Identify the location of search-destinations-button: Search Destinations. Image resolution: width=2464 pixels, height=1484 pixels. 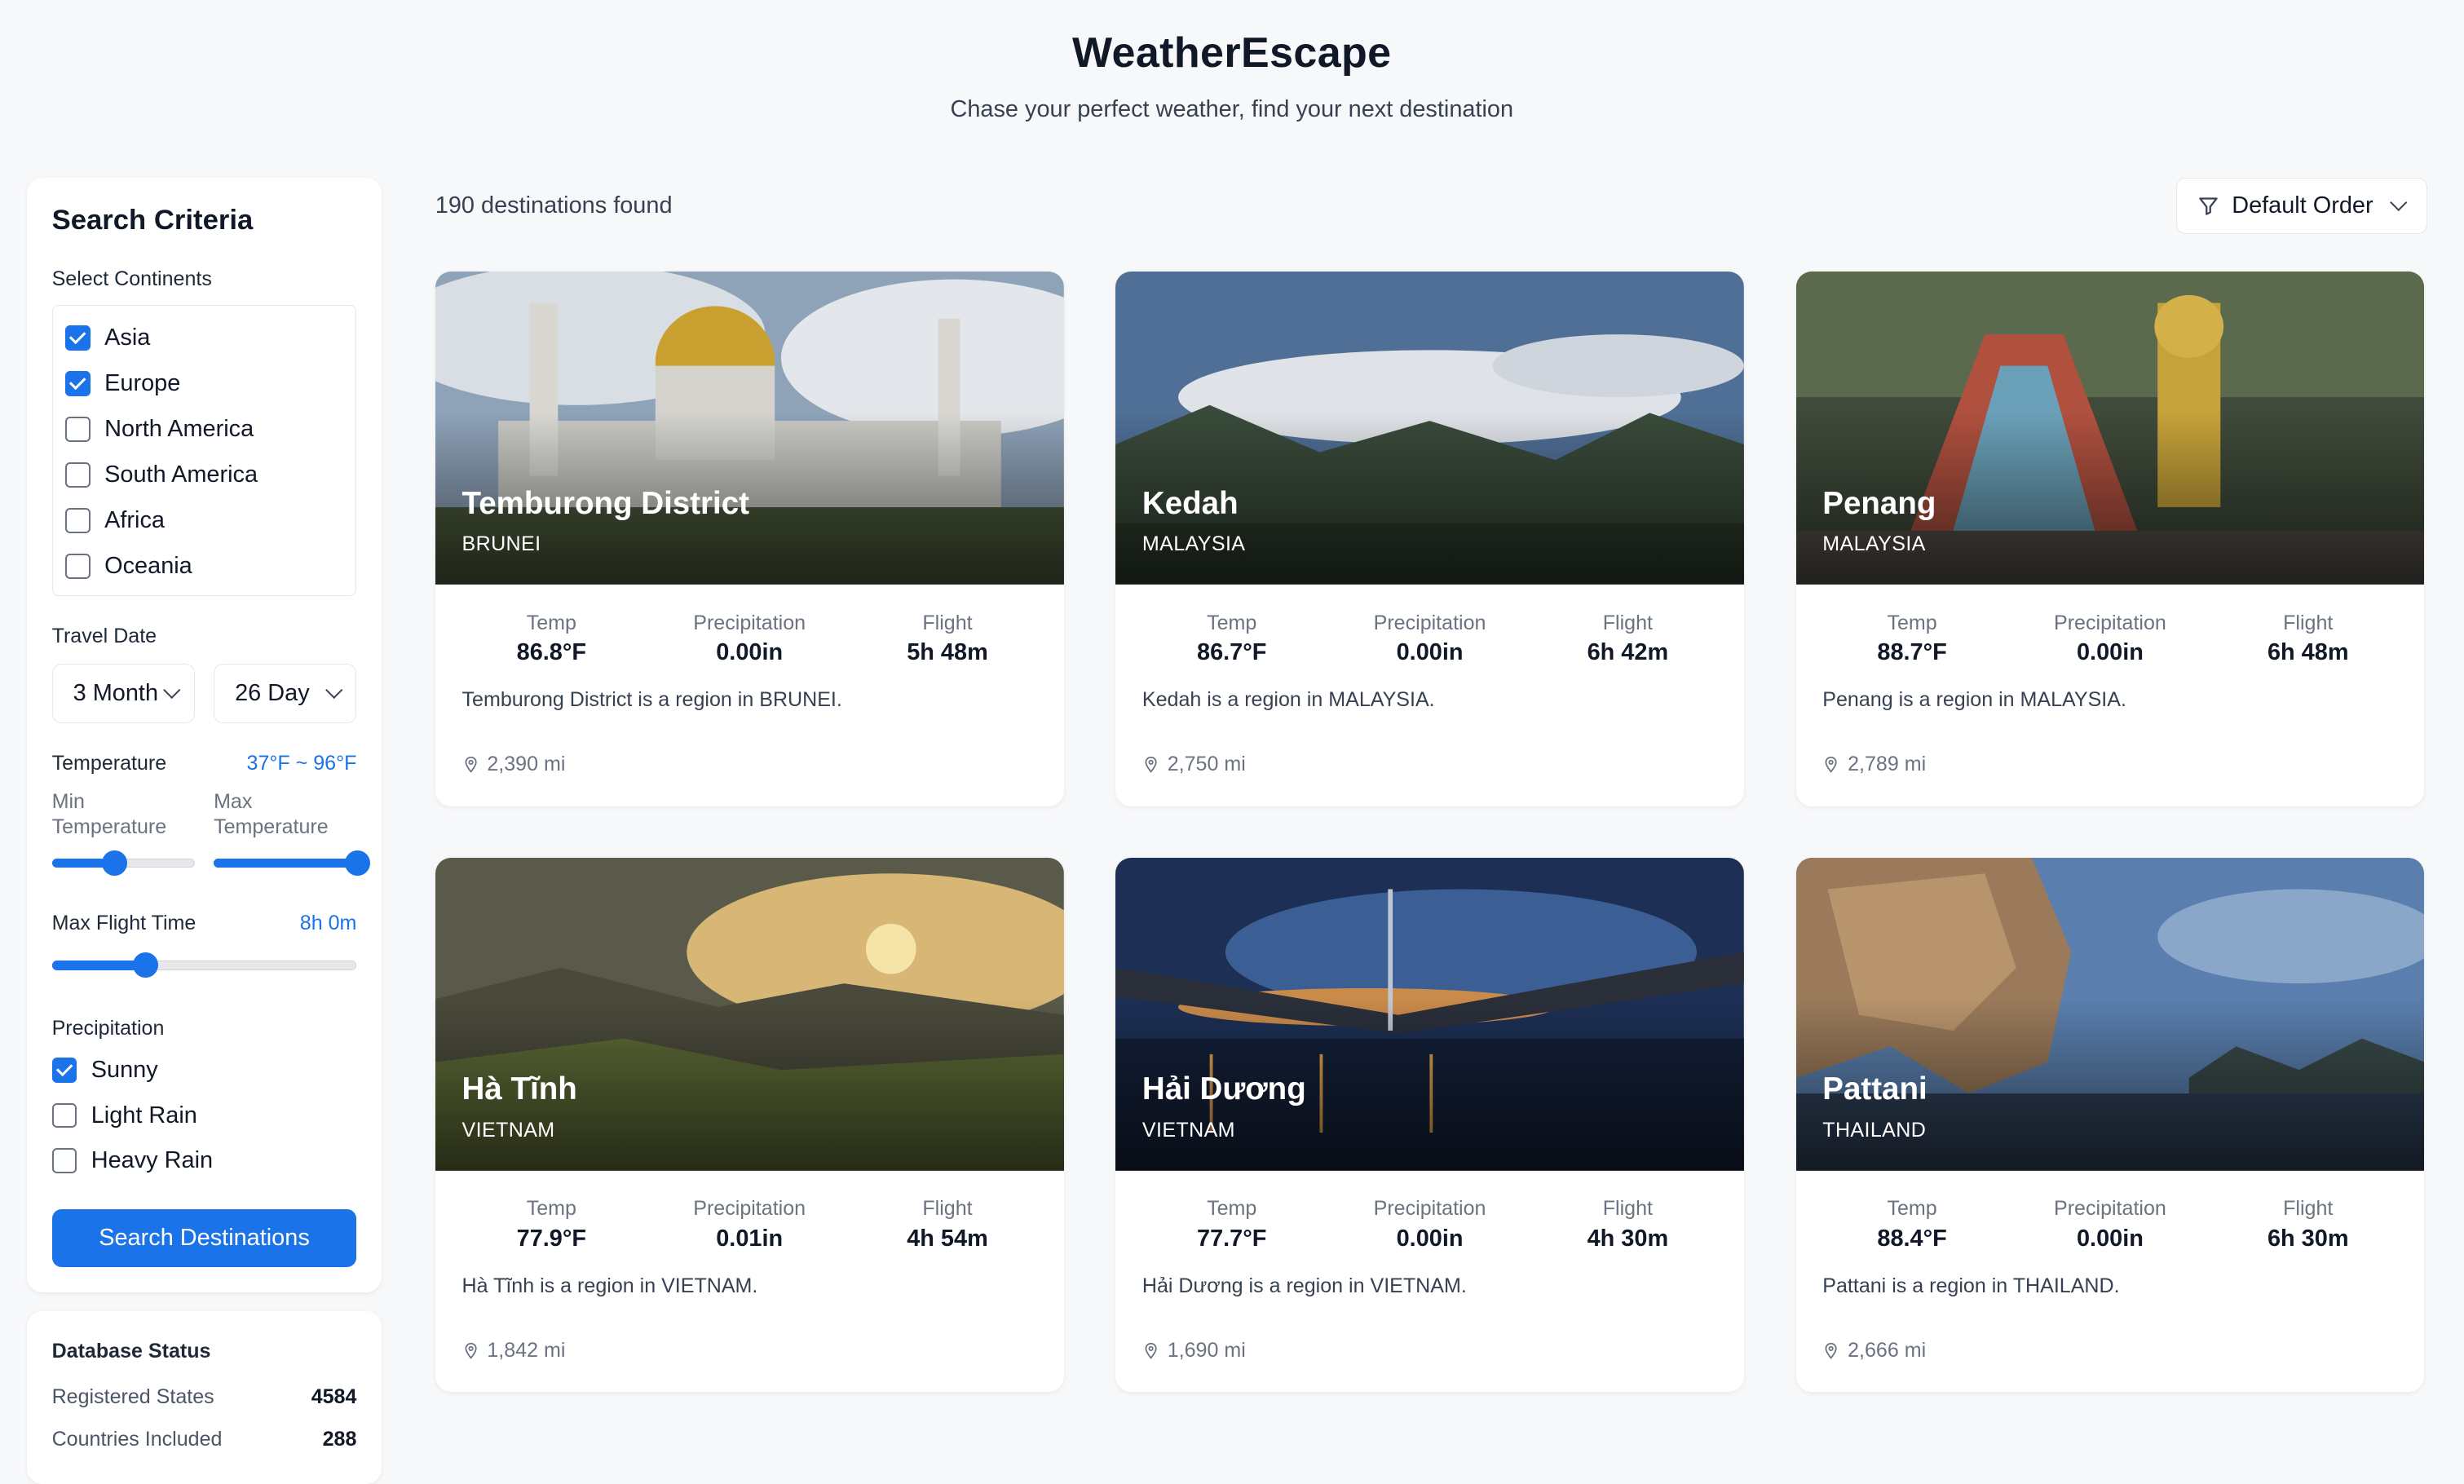
(204, 1237).